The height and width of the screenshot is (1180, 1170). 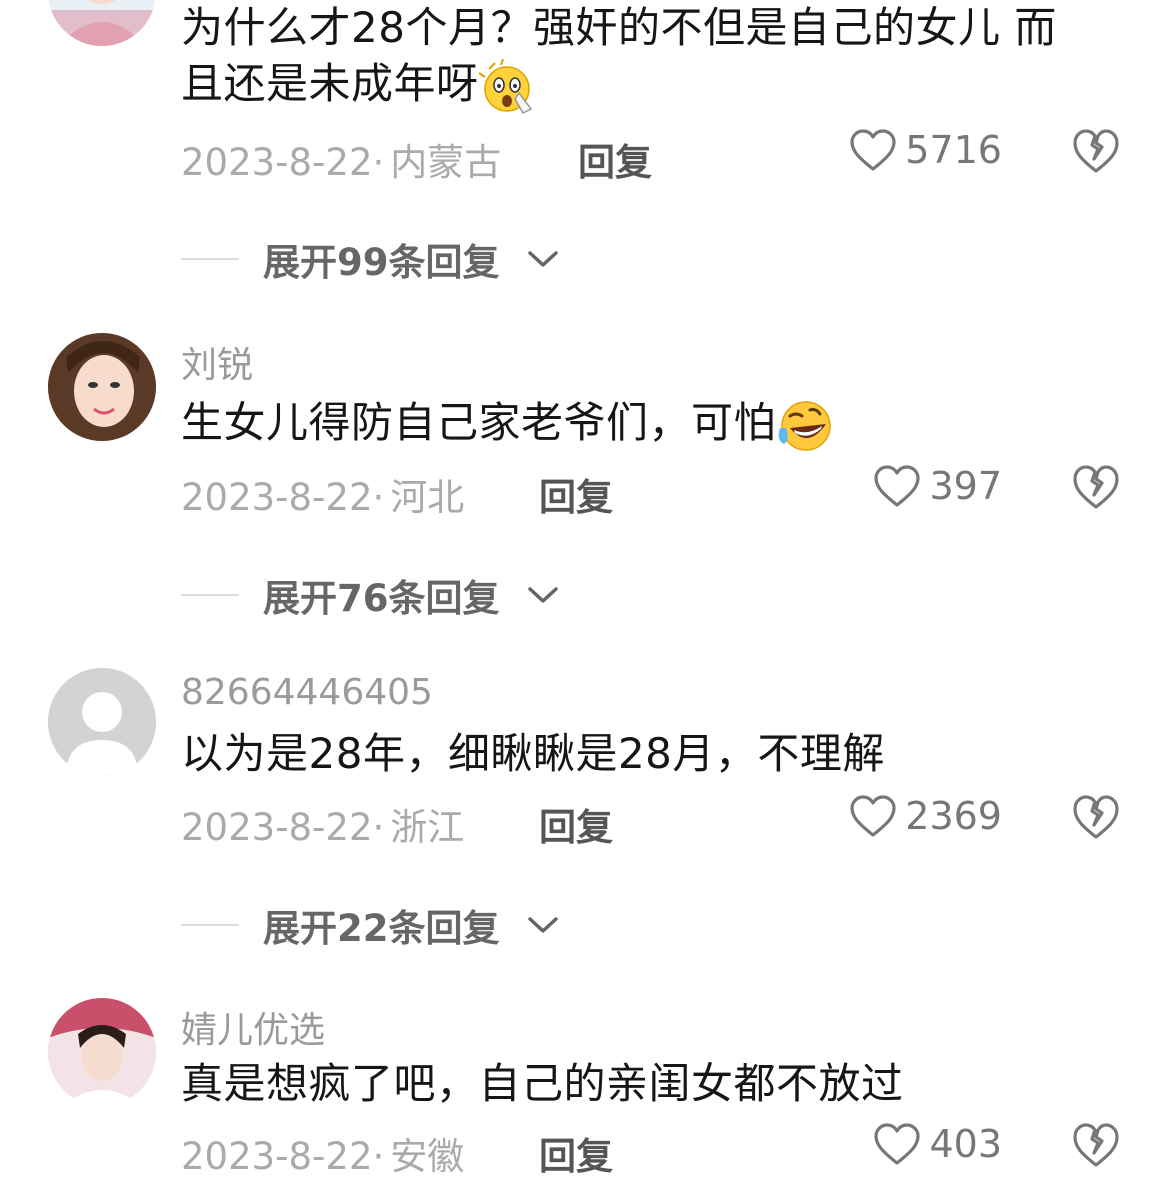 I want to click on like-count: 403, so click(x=965, y=1144).